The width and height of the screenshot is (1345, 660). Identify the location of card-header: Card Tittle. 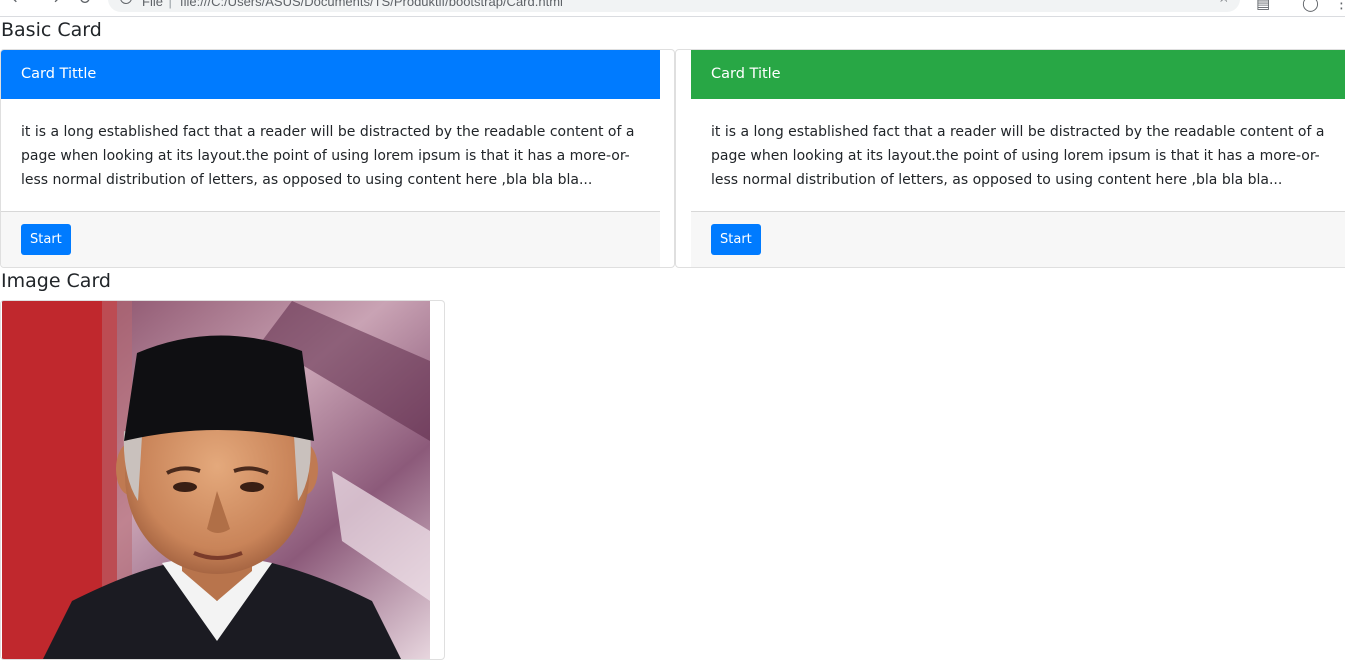
(330, 74).